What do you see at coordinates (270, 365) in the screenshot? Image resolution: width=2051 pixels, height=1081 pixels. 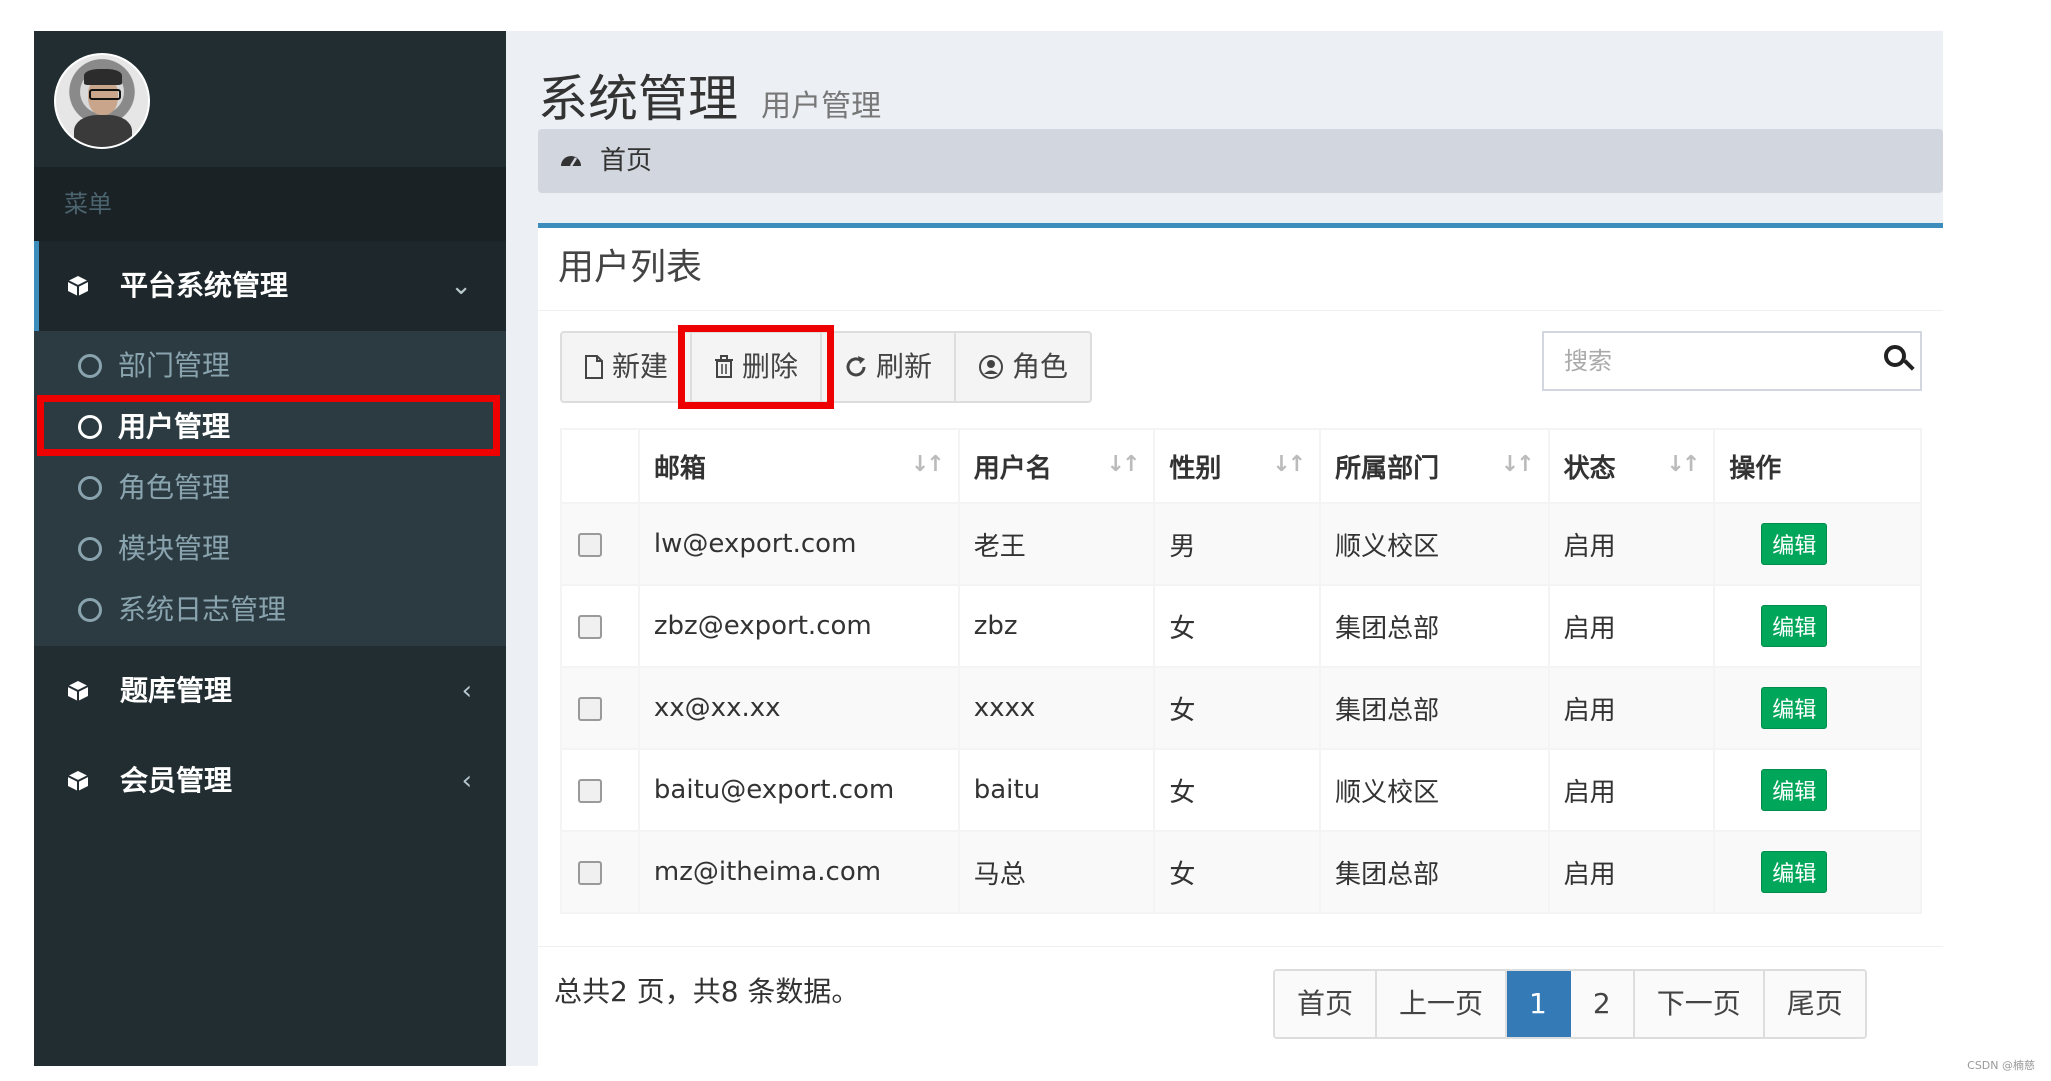 I see `sidebar-item-dept: 部门管理` at bounding box center [270, 365].